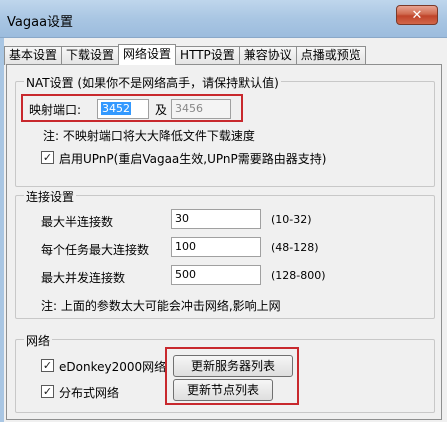 The image size is (447, 422). What do you see at coordinates (223, 19) in the screenshot?
I see `title-bar: Vagaa设置 ✕` at bounding box center [223, 19].